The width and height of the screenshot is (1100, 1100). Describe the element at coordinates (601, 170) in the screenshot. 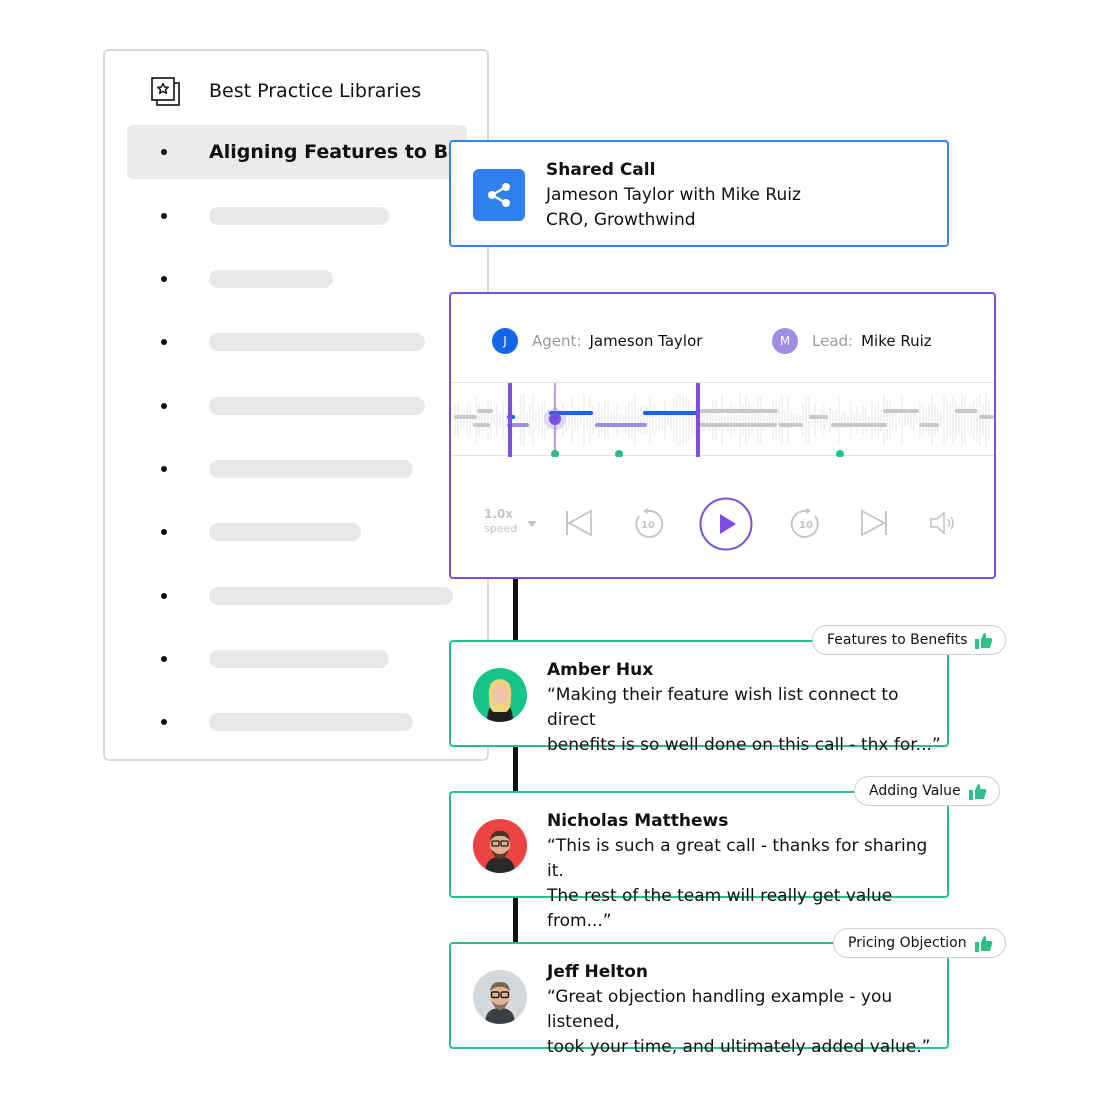

I see `shared-call-title: Shared Call` at that location.